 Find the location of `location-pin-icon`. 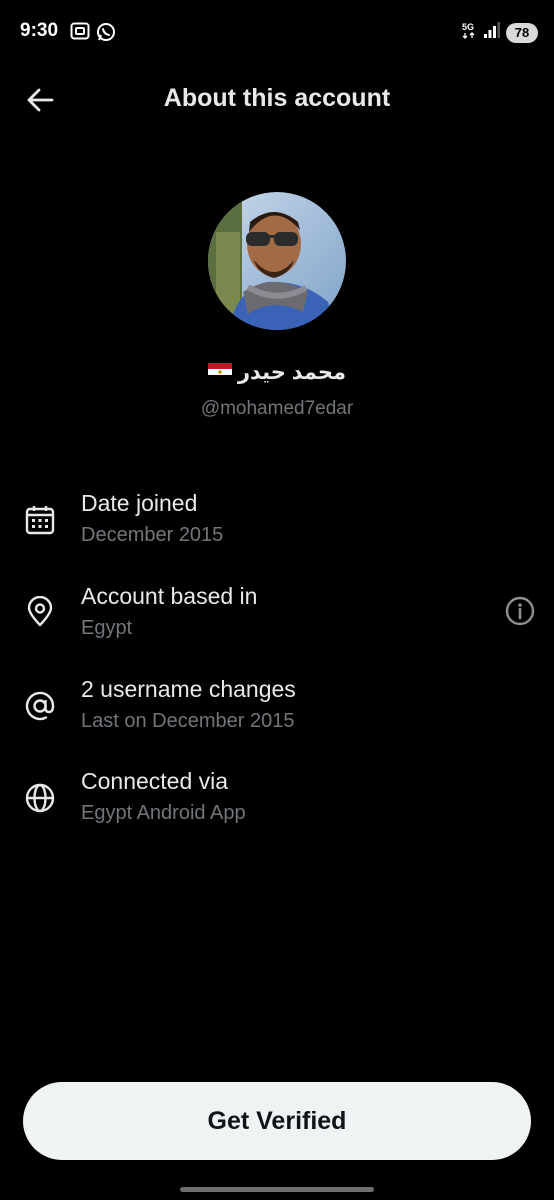

location-pin-icon is located at coordinates (40, 611).